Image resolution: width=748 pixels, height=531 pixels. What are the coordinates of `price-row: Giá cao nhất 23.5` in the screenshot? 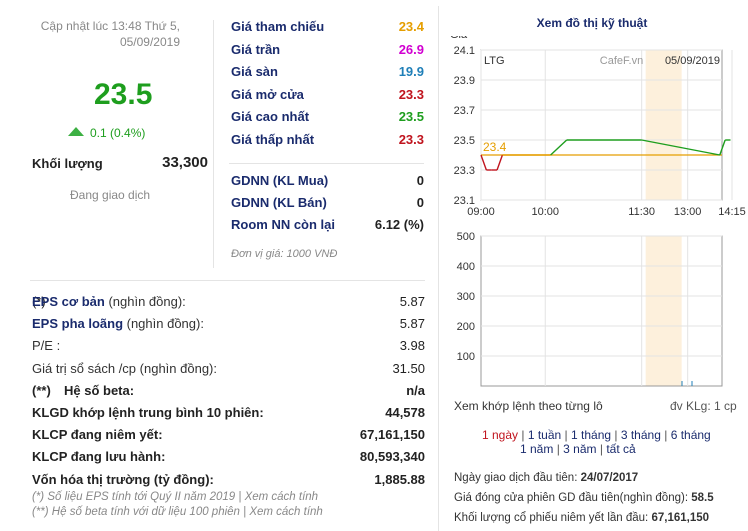 It's located at (327, 120).